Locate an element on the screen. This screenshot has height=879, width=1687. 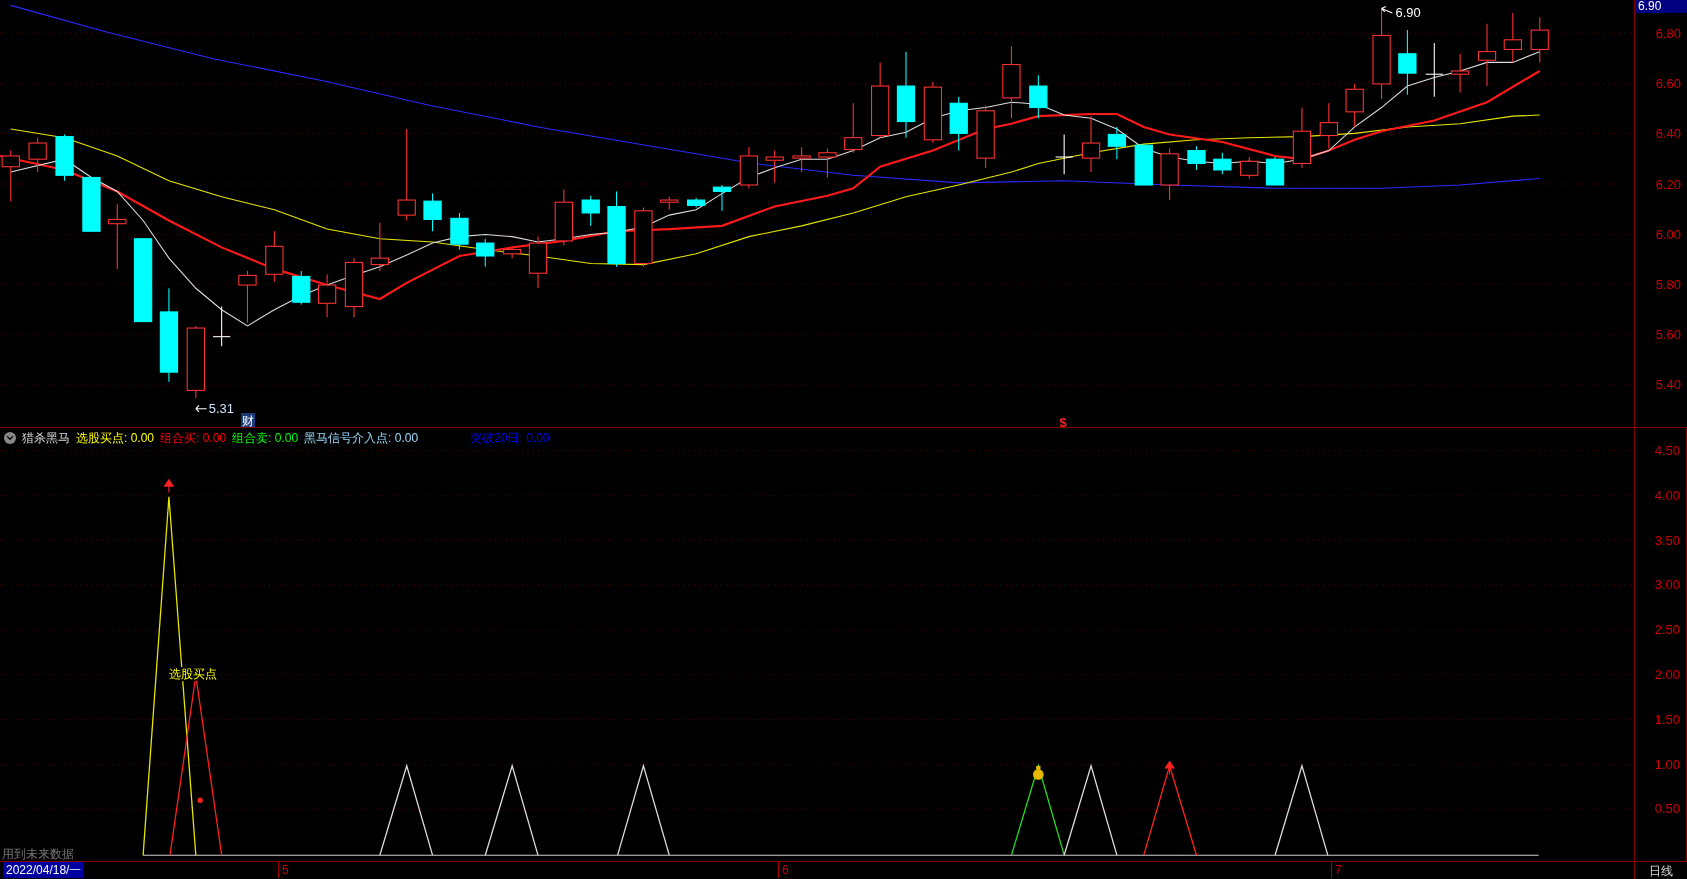
collapse-button is located at coordinates (10, 438).